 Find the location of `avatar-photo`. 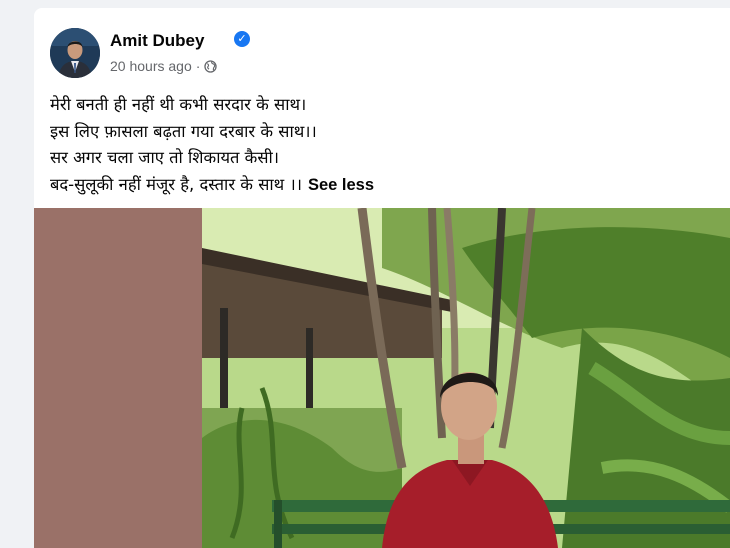

avatar-photo is located at coordinates (75, 53).